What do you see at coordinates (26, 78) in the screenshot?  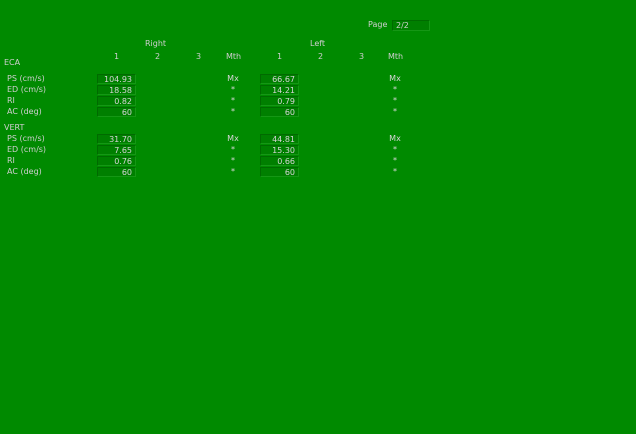 I see `eca-ps-label: PS (cm/s)` at bounding box center [26, 78].